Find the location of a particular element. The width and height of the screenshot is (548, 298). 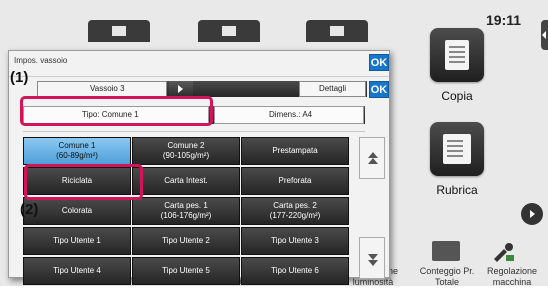

paper-type-label: Tipo Utente 6 is located at coordinates (295, 270).